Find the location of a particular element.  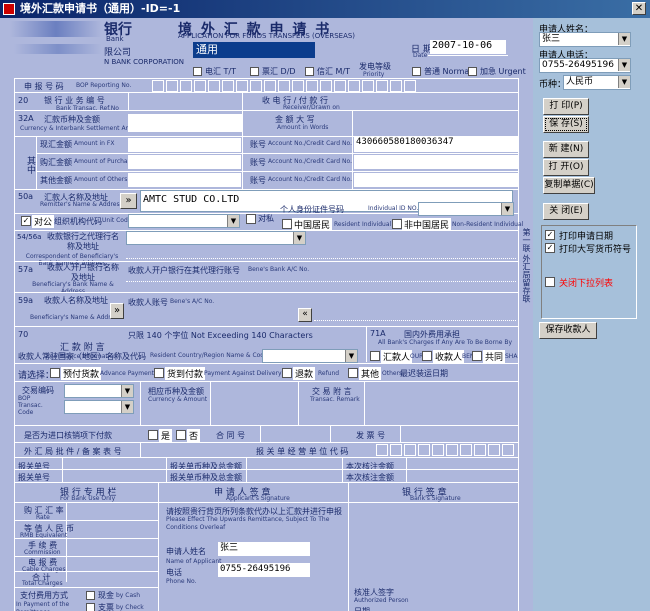

nonresident-checkbox is located at coordinates (397, 224).